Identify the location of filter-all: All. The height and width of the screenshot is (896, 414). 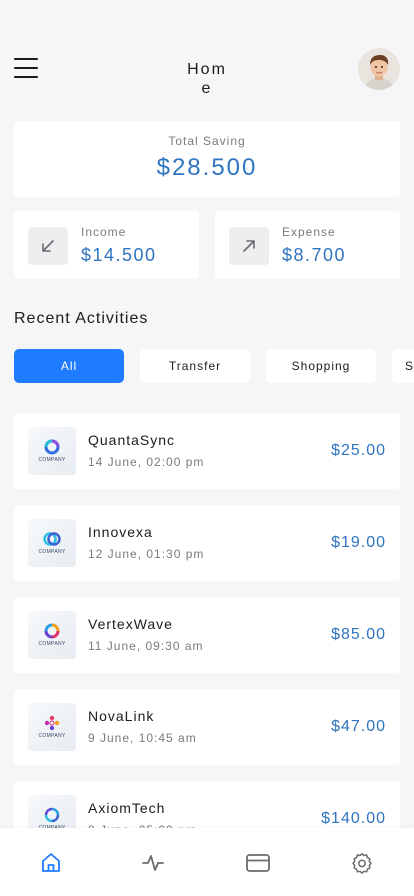
(69, 366).